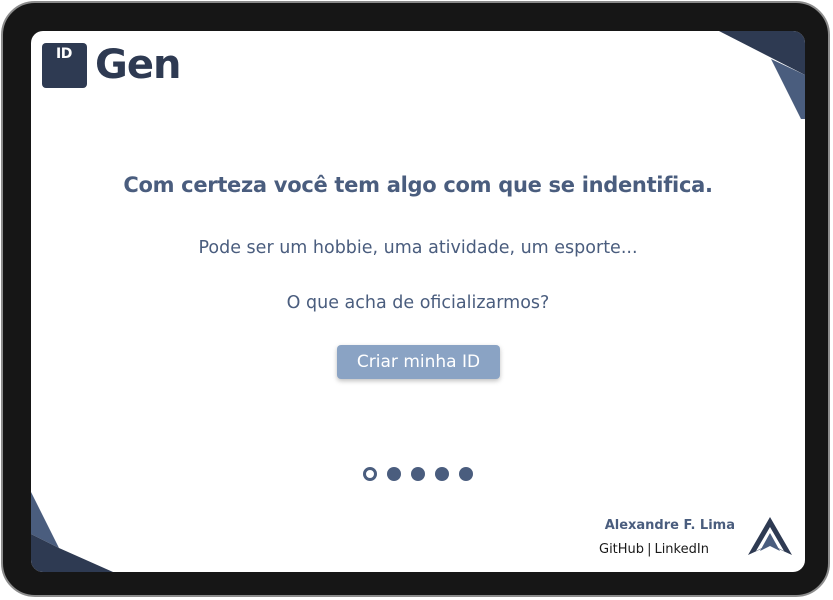  What do you see at coordinates (621, 549) in the screenshot?
I see `github-link: GitHub` at bounding box center [621, 549].